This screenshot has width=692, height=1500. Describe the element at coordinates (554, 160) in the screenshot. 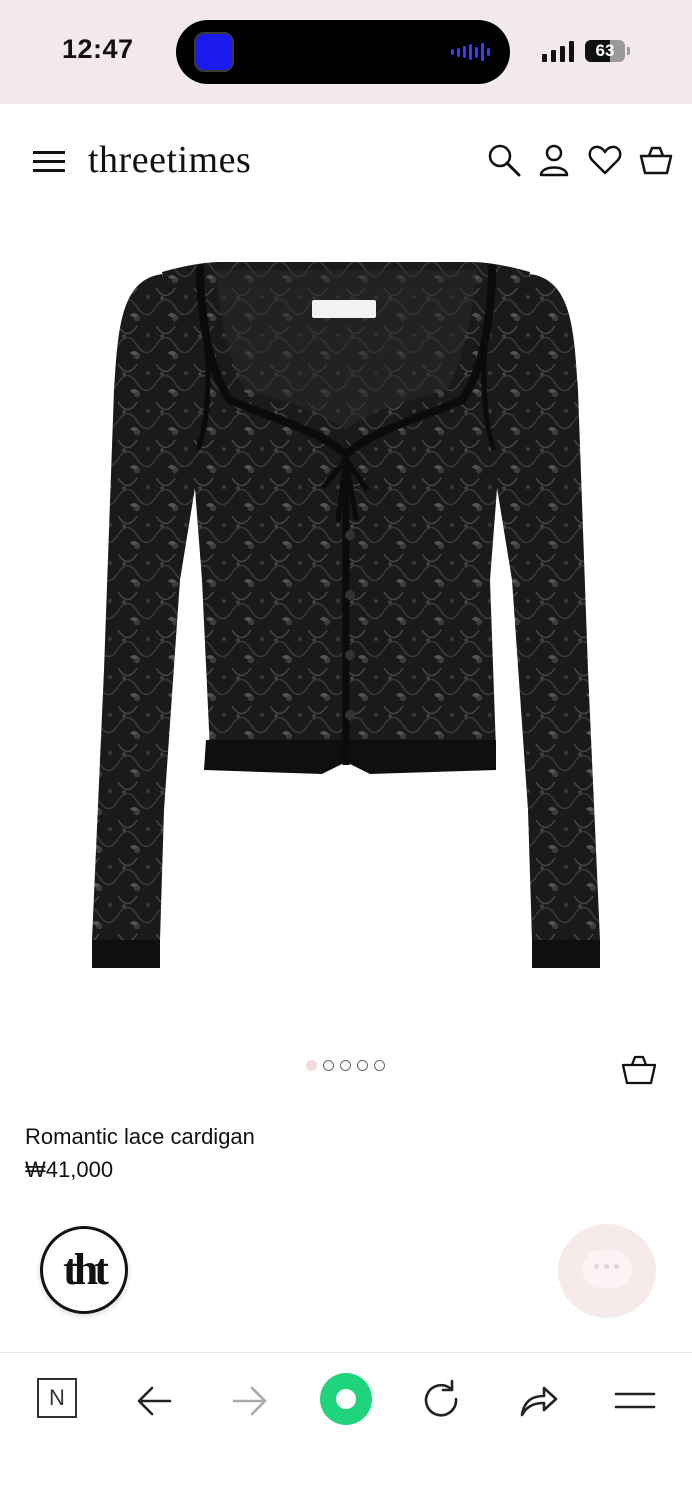

I see `account-icon` at that location.